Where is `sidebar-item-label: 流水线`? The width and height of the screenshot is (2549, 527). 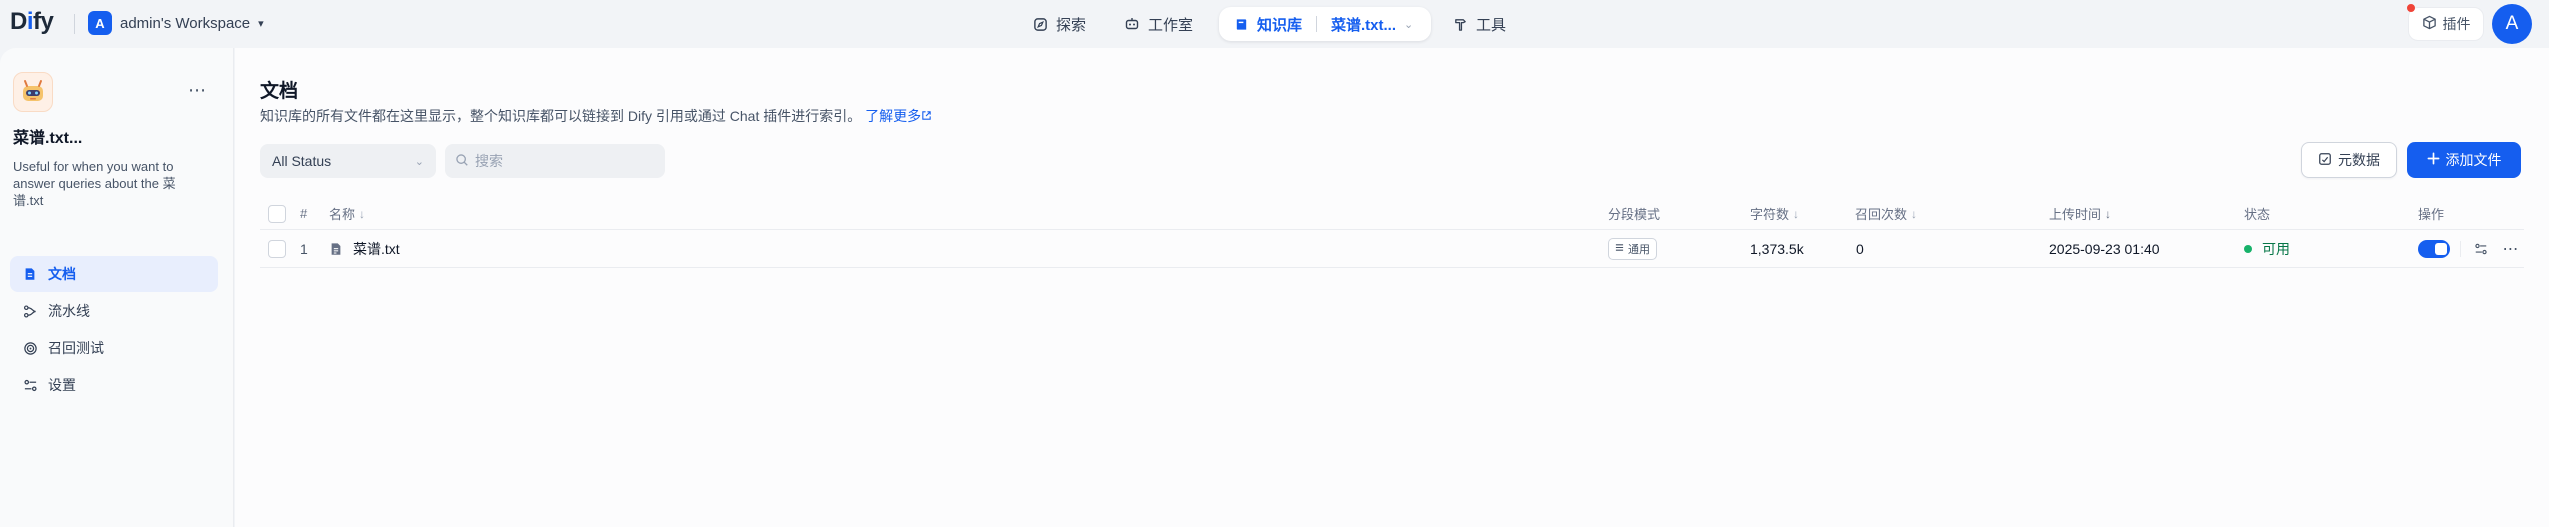
sidebar-item-label: 流水线 is located at coordinates (69, 311).